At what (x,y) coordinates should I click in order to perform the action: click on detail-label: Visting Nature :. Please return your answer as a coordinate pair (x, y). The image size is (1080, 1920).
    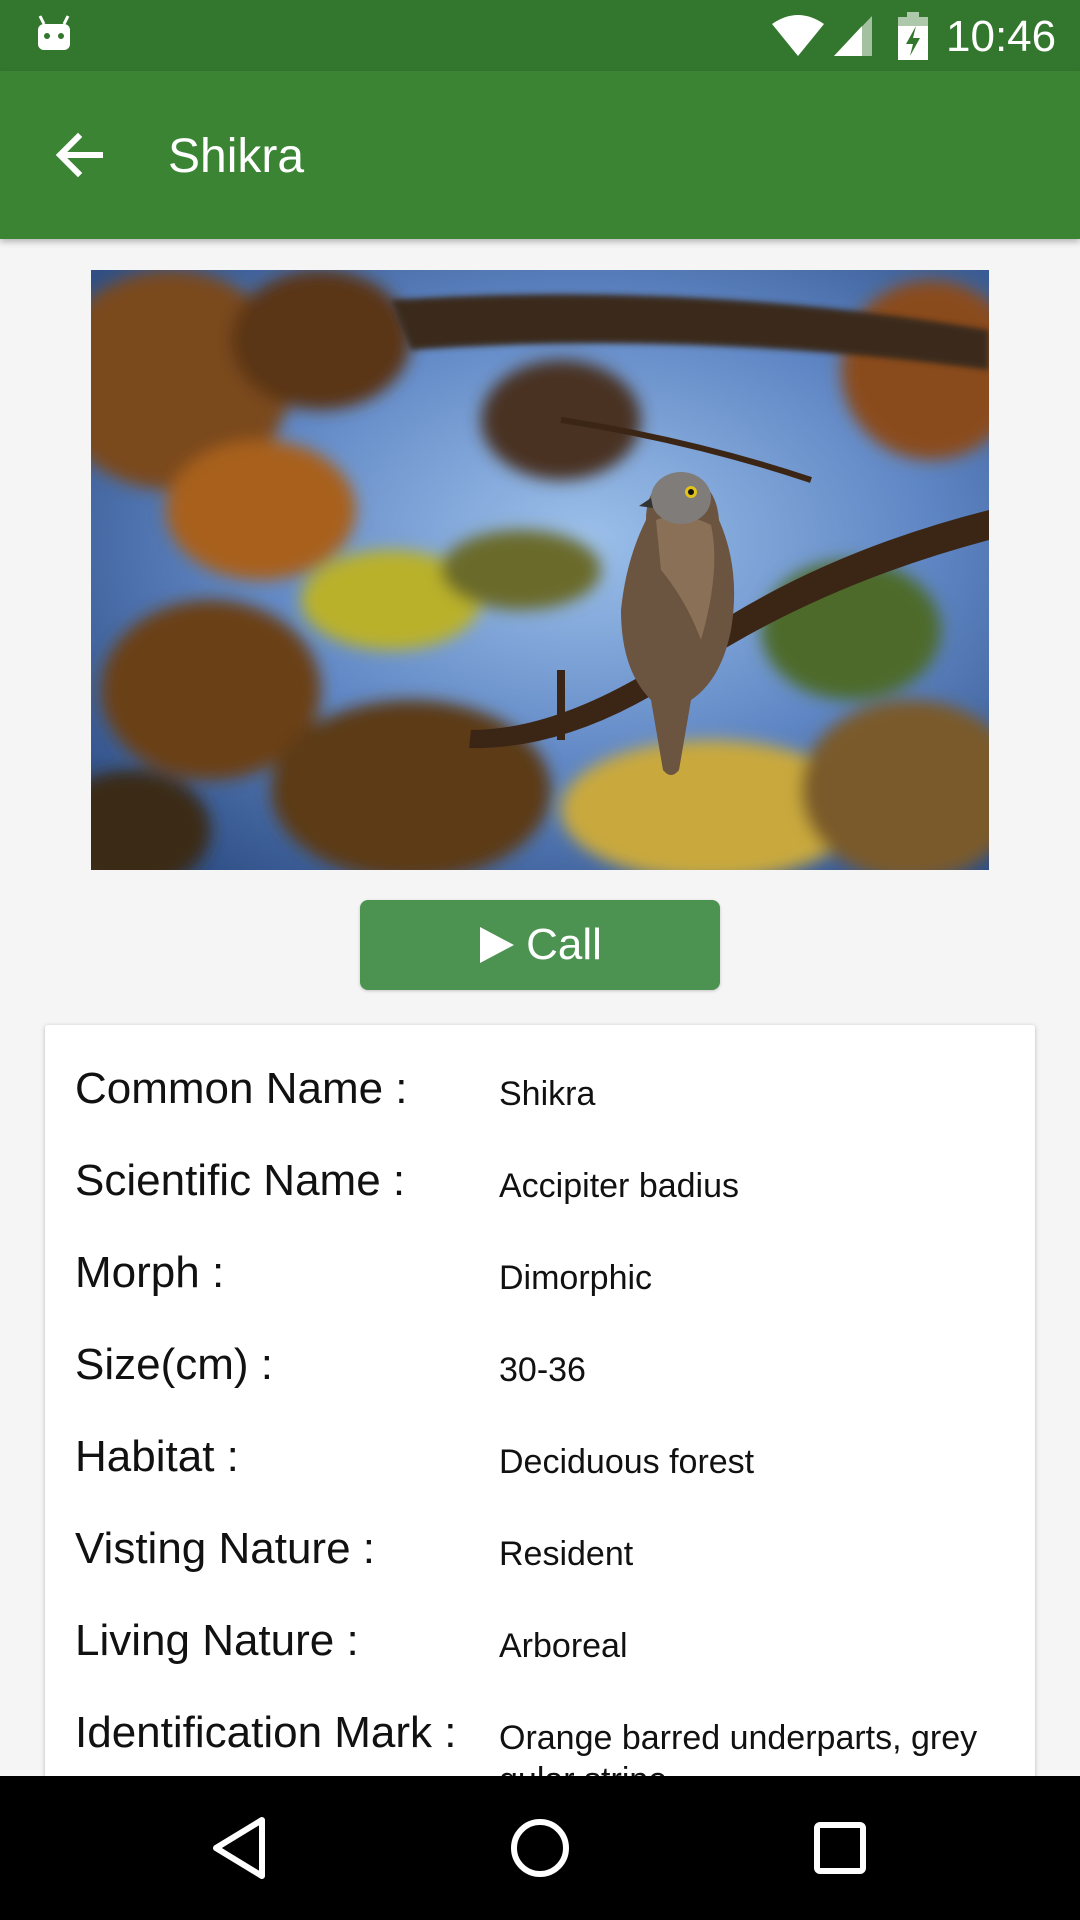
    Looking at the image, I should click on (225, 1548).